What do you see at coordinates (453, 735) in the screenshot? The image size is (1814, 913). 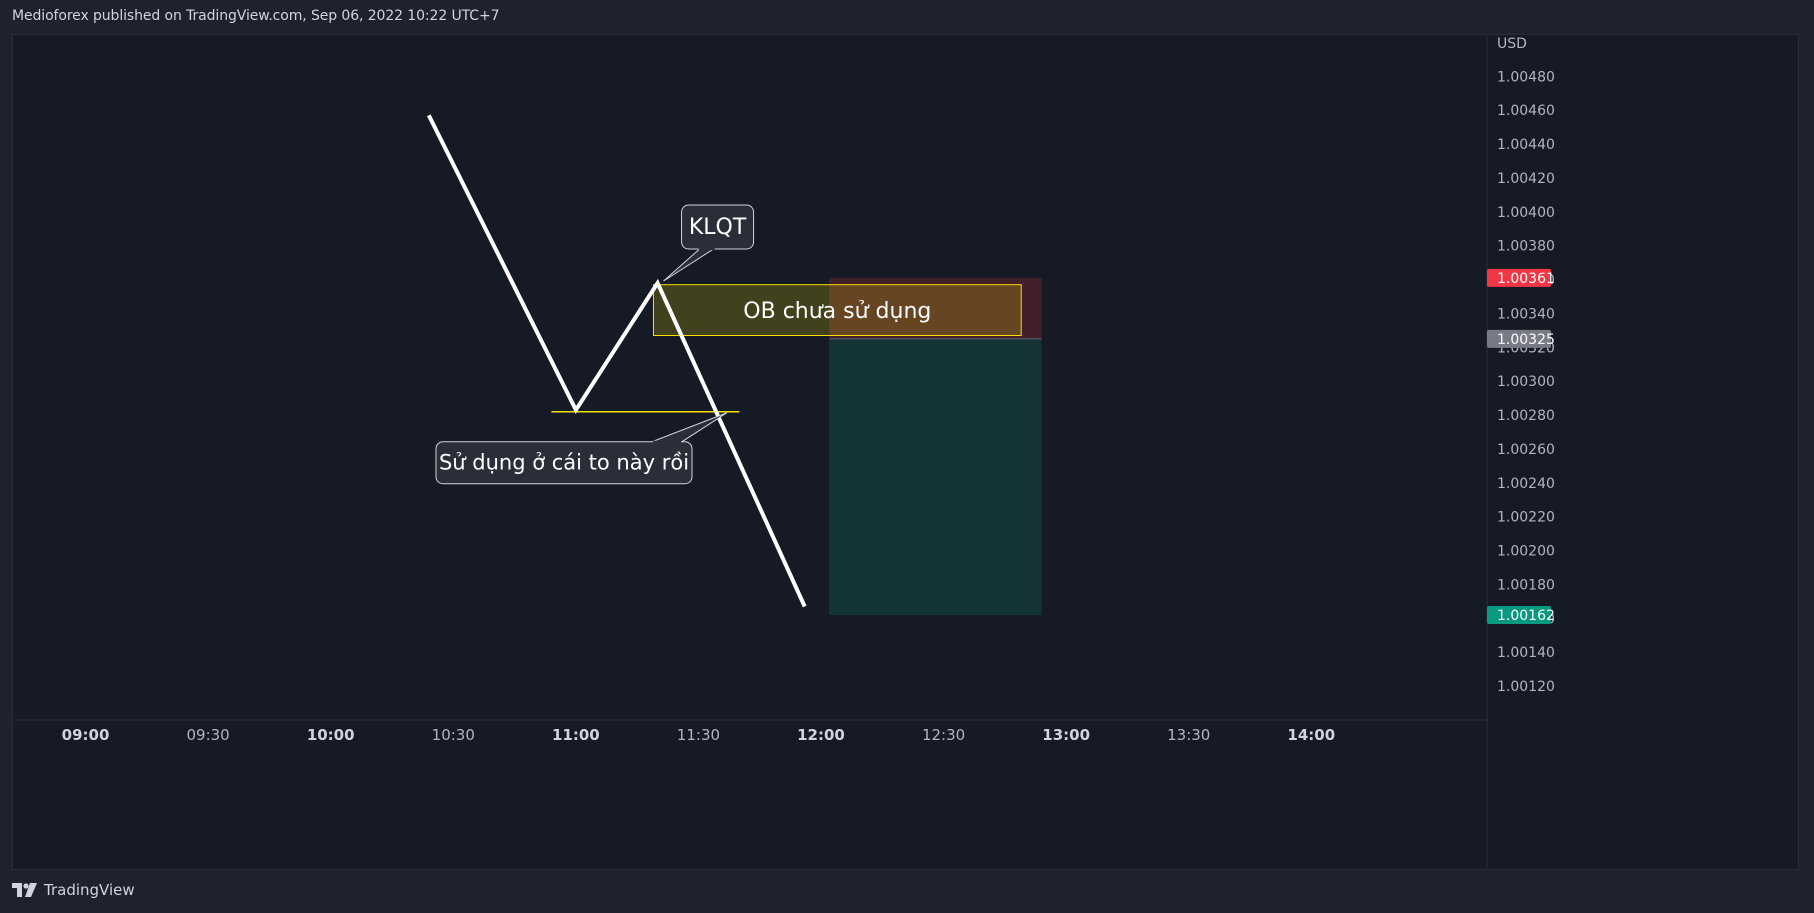 I see `time-tick-label: 10:30` at bounding box center [453, 735].